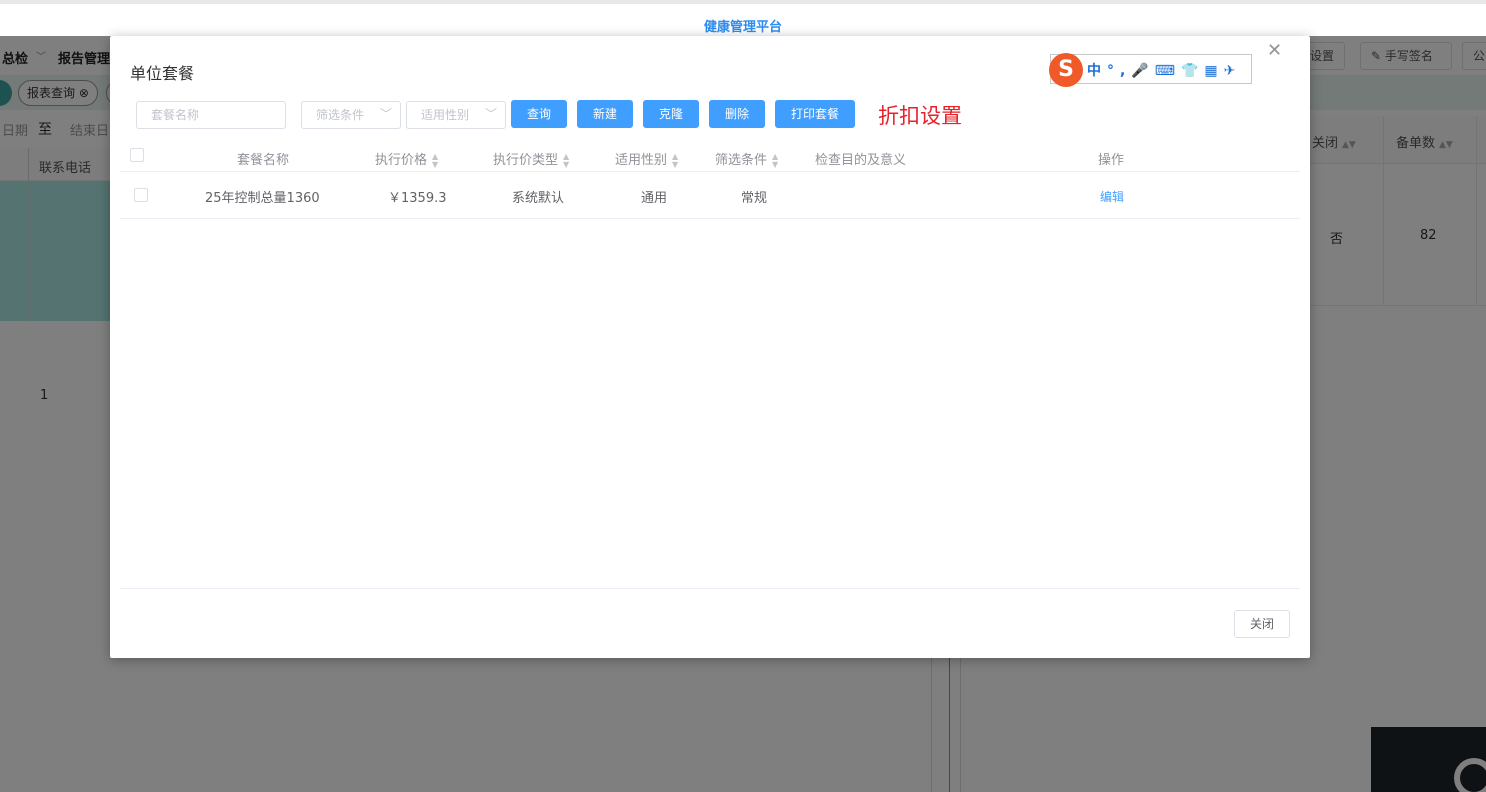  Describe the element at coordinates (815, 114) in the screenshot. I see `print-package-button: 打印套餐` at that location.